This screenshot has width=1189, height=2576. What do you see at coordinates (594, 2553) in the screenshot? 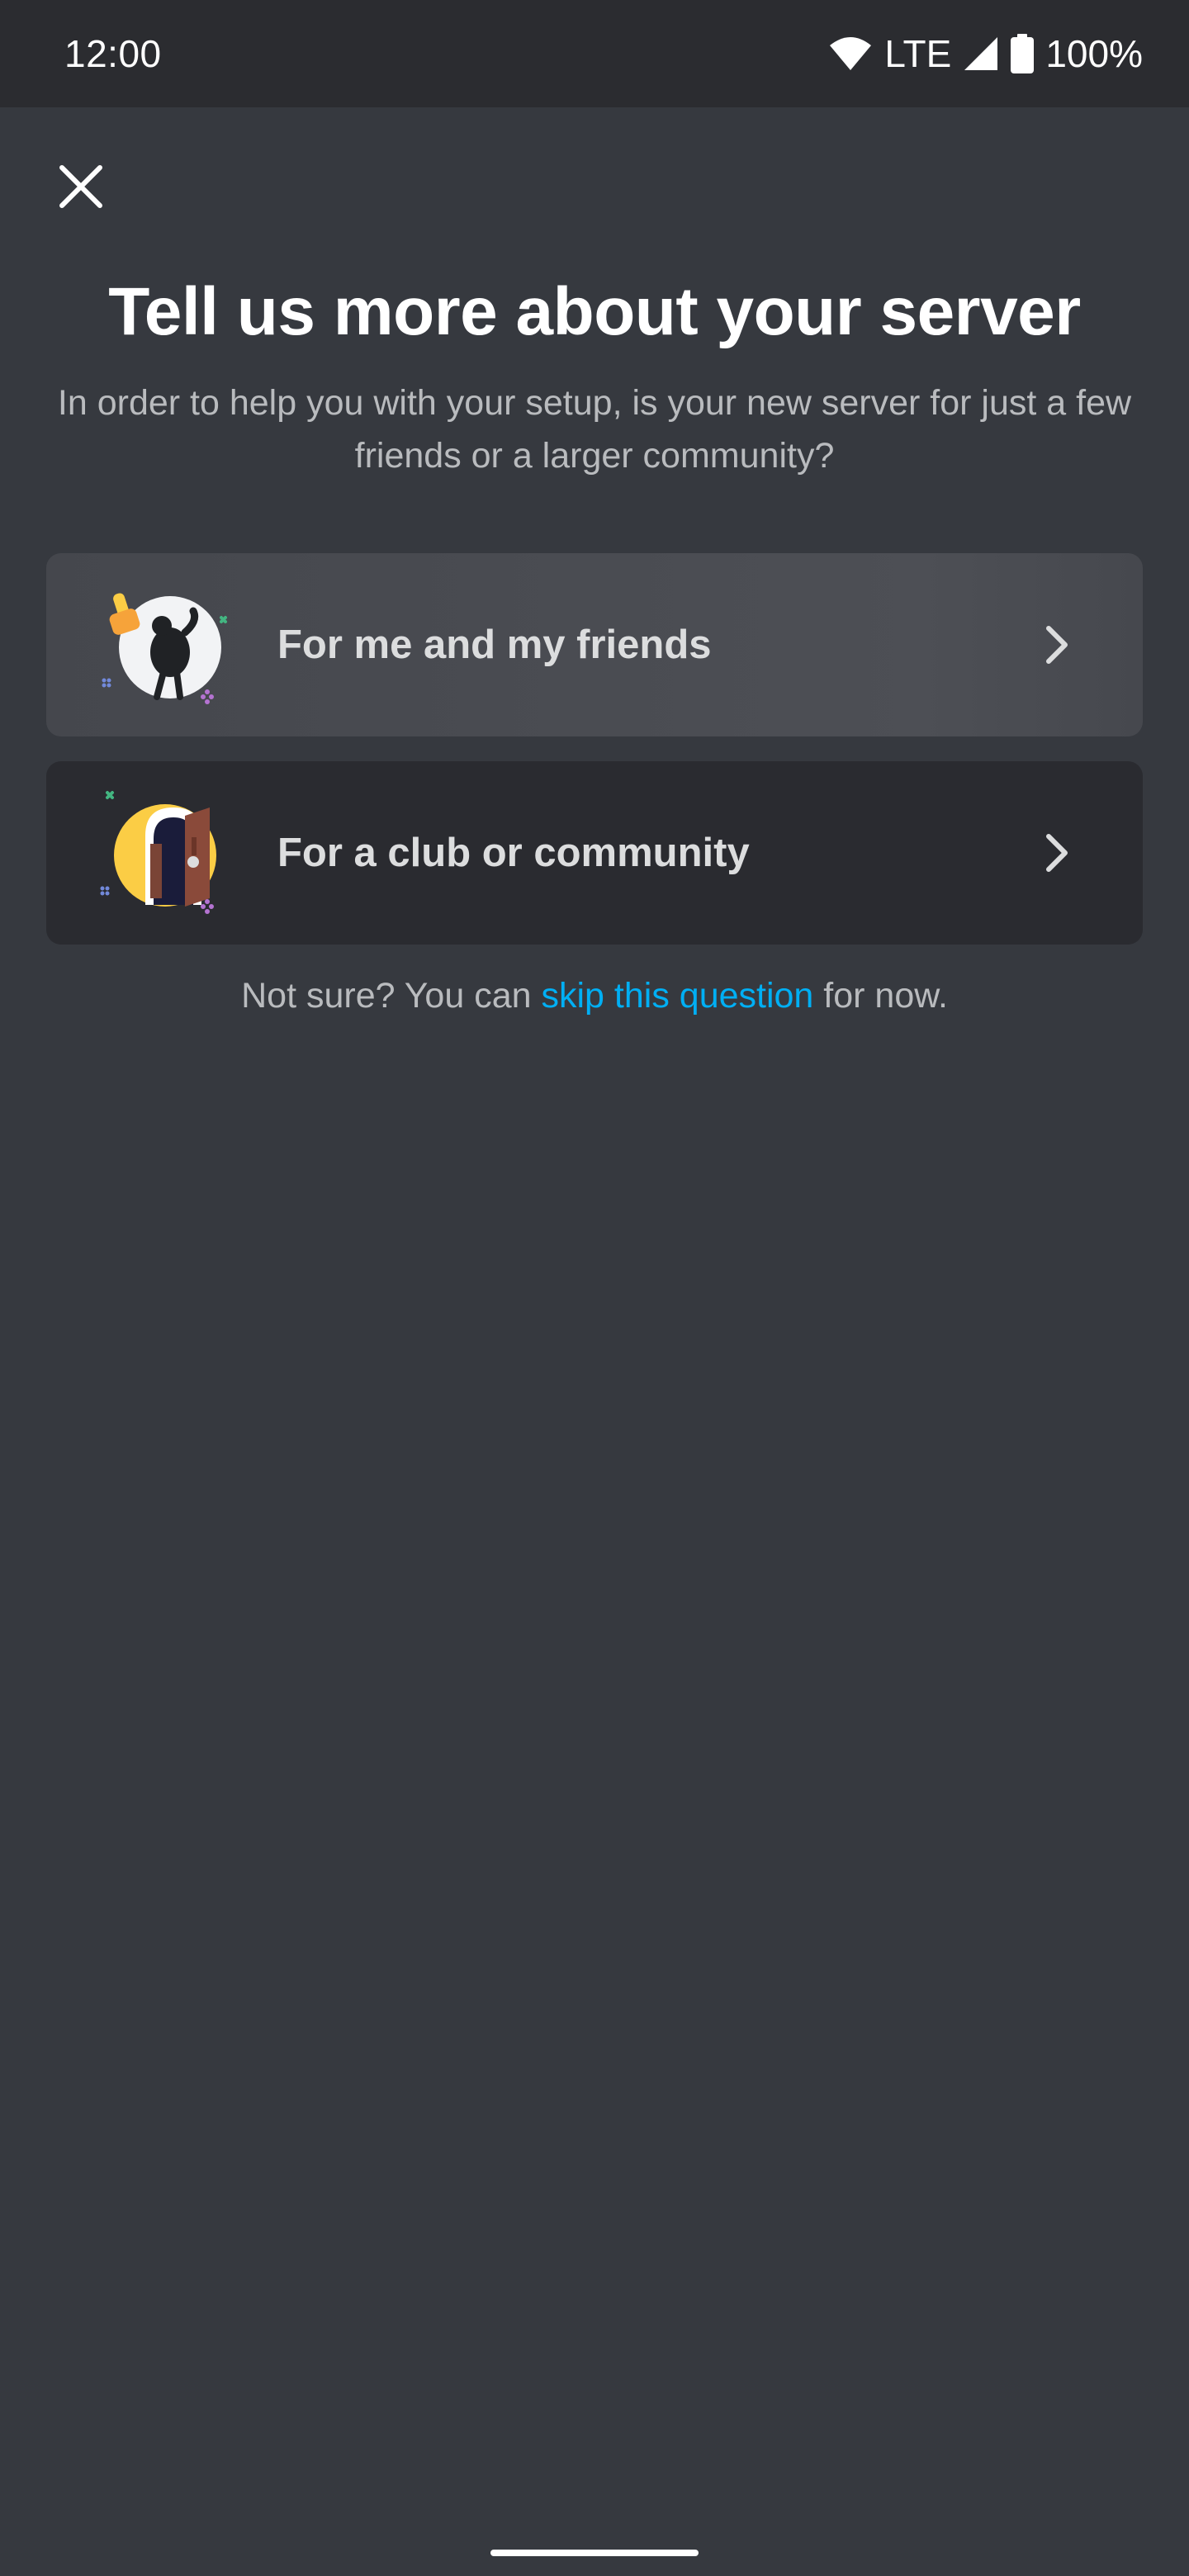
I see `home-indicator` at bounding box center [594, 2553].